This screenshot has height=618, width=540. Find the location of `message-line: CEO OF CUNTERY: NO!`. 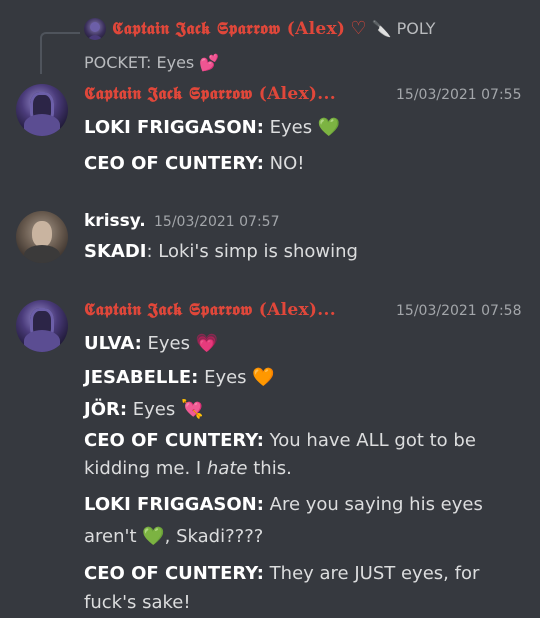

message-line: CEO OF CUNTERY: NO! is located at coordinates (194, 163).